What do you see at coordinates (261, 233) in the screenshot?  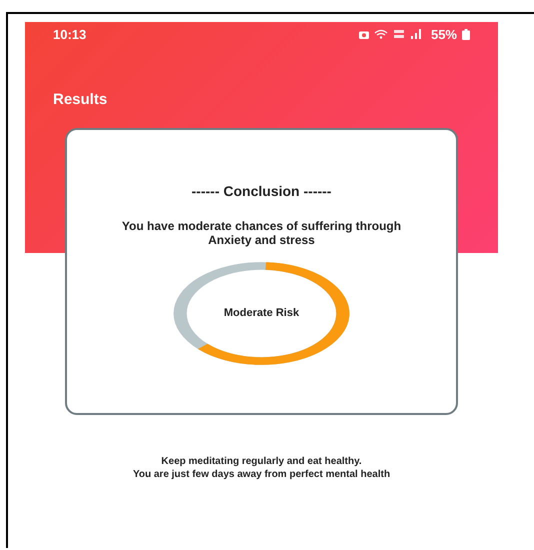 I see `conclusion-message: You have moderate chances of suffering through Anxiety and stress` at bounding box center [261, 233].